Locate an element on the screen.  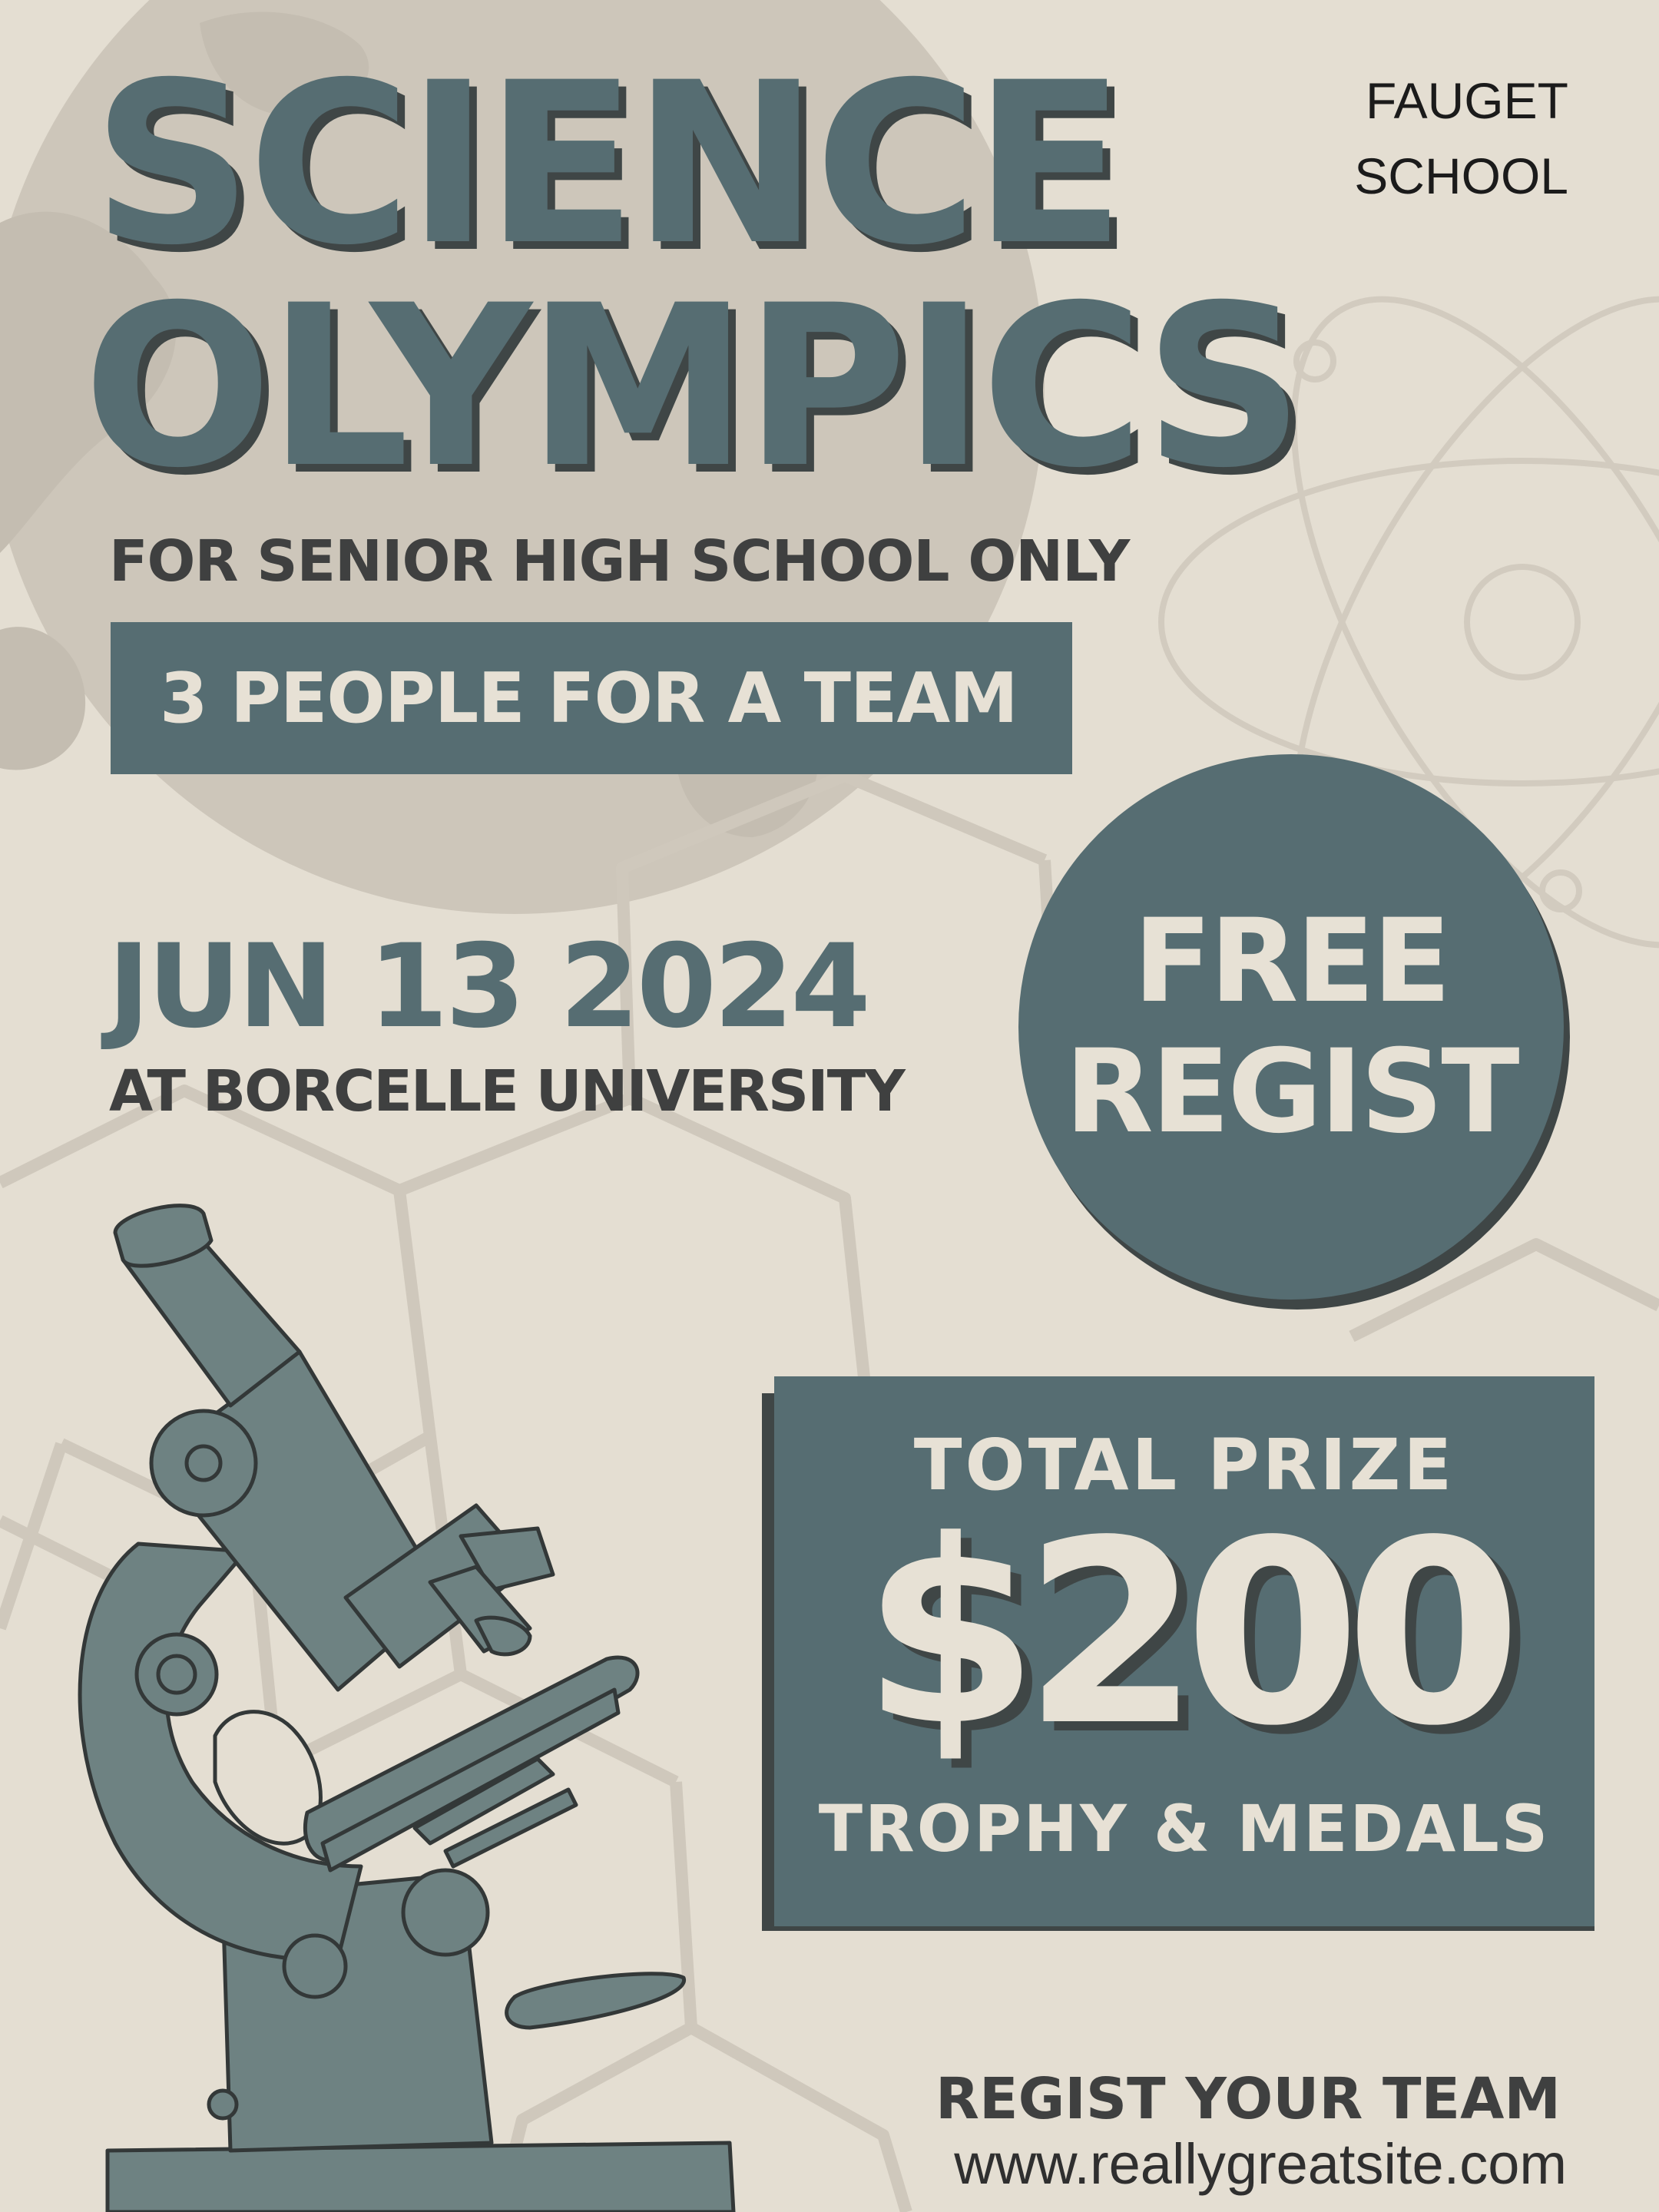
school-name-line-1: FAUGET is located at coordinates (1466, 100).